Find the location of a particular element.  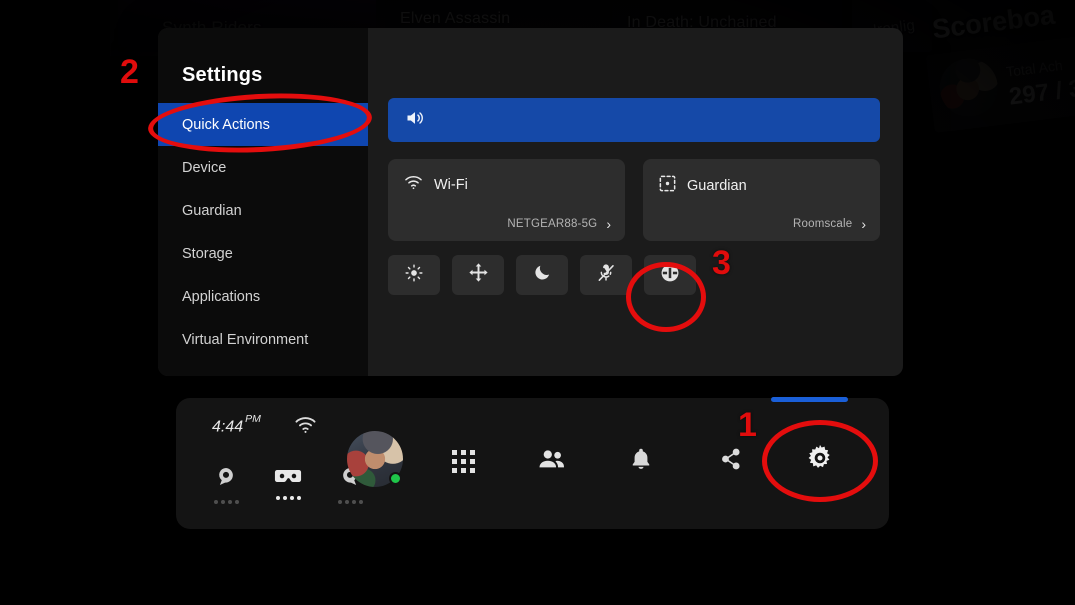

apps-grid-icon is located at coordinates (463, 461).